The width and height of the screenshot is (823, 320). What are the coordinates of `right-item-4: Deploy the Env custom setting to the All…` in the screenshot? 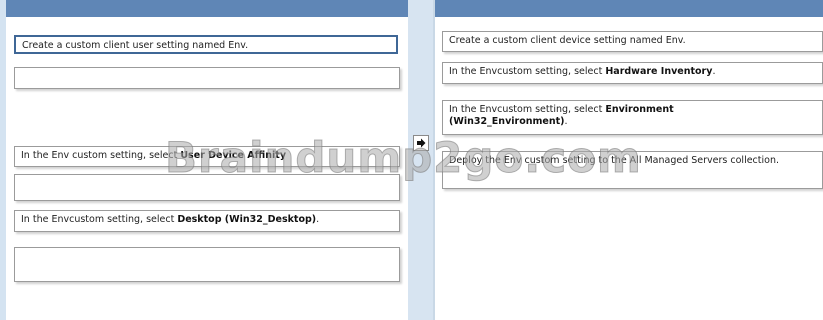 It's located at (632, 170).